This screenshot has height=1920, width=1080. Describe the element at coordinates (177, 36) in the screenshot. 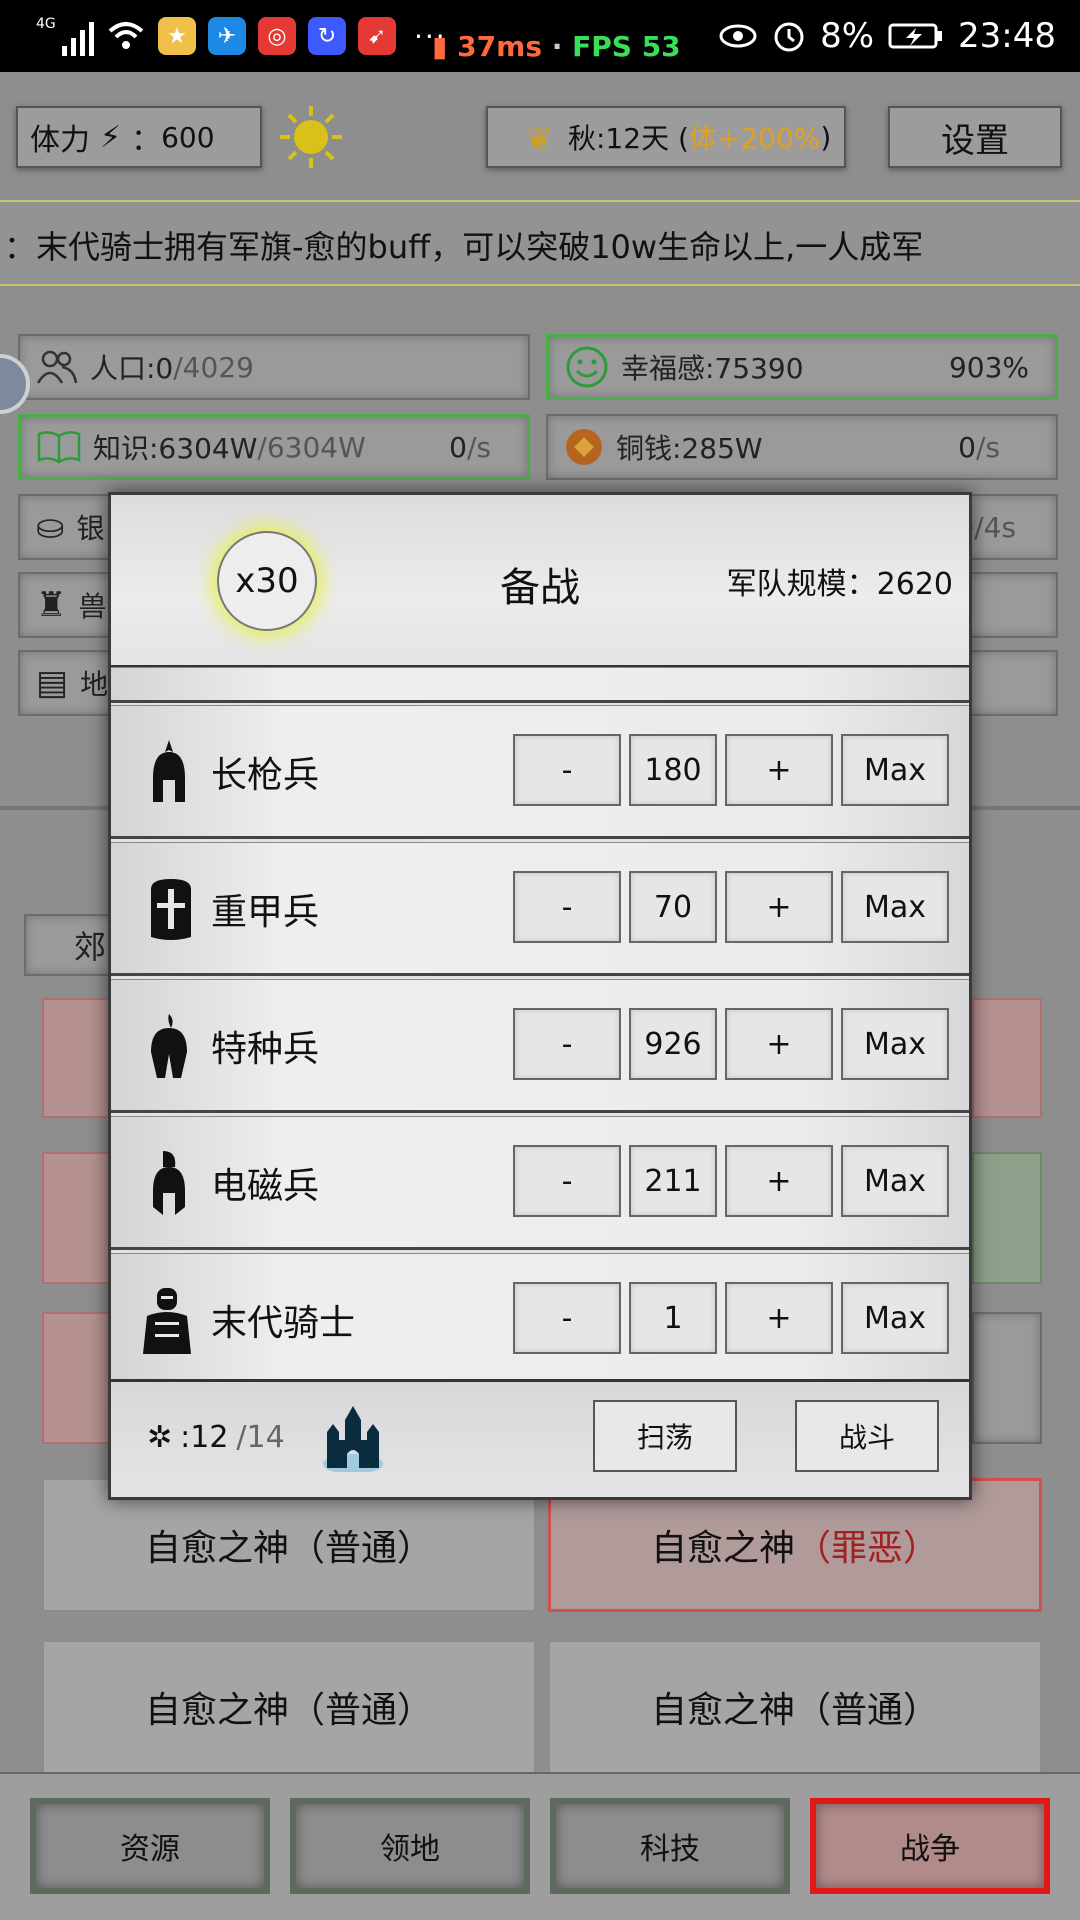

I see `game-app-icon: ★` at that location.